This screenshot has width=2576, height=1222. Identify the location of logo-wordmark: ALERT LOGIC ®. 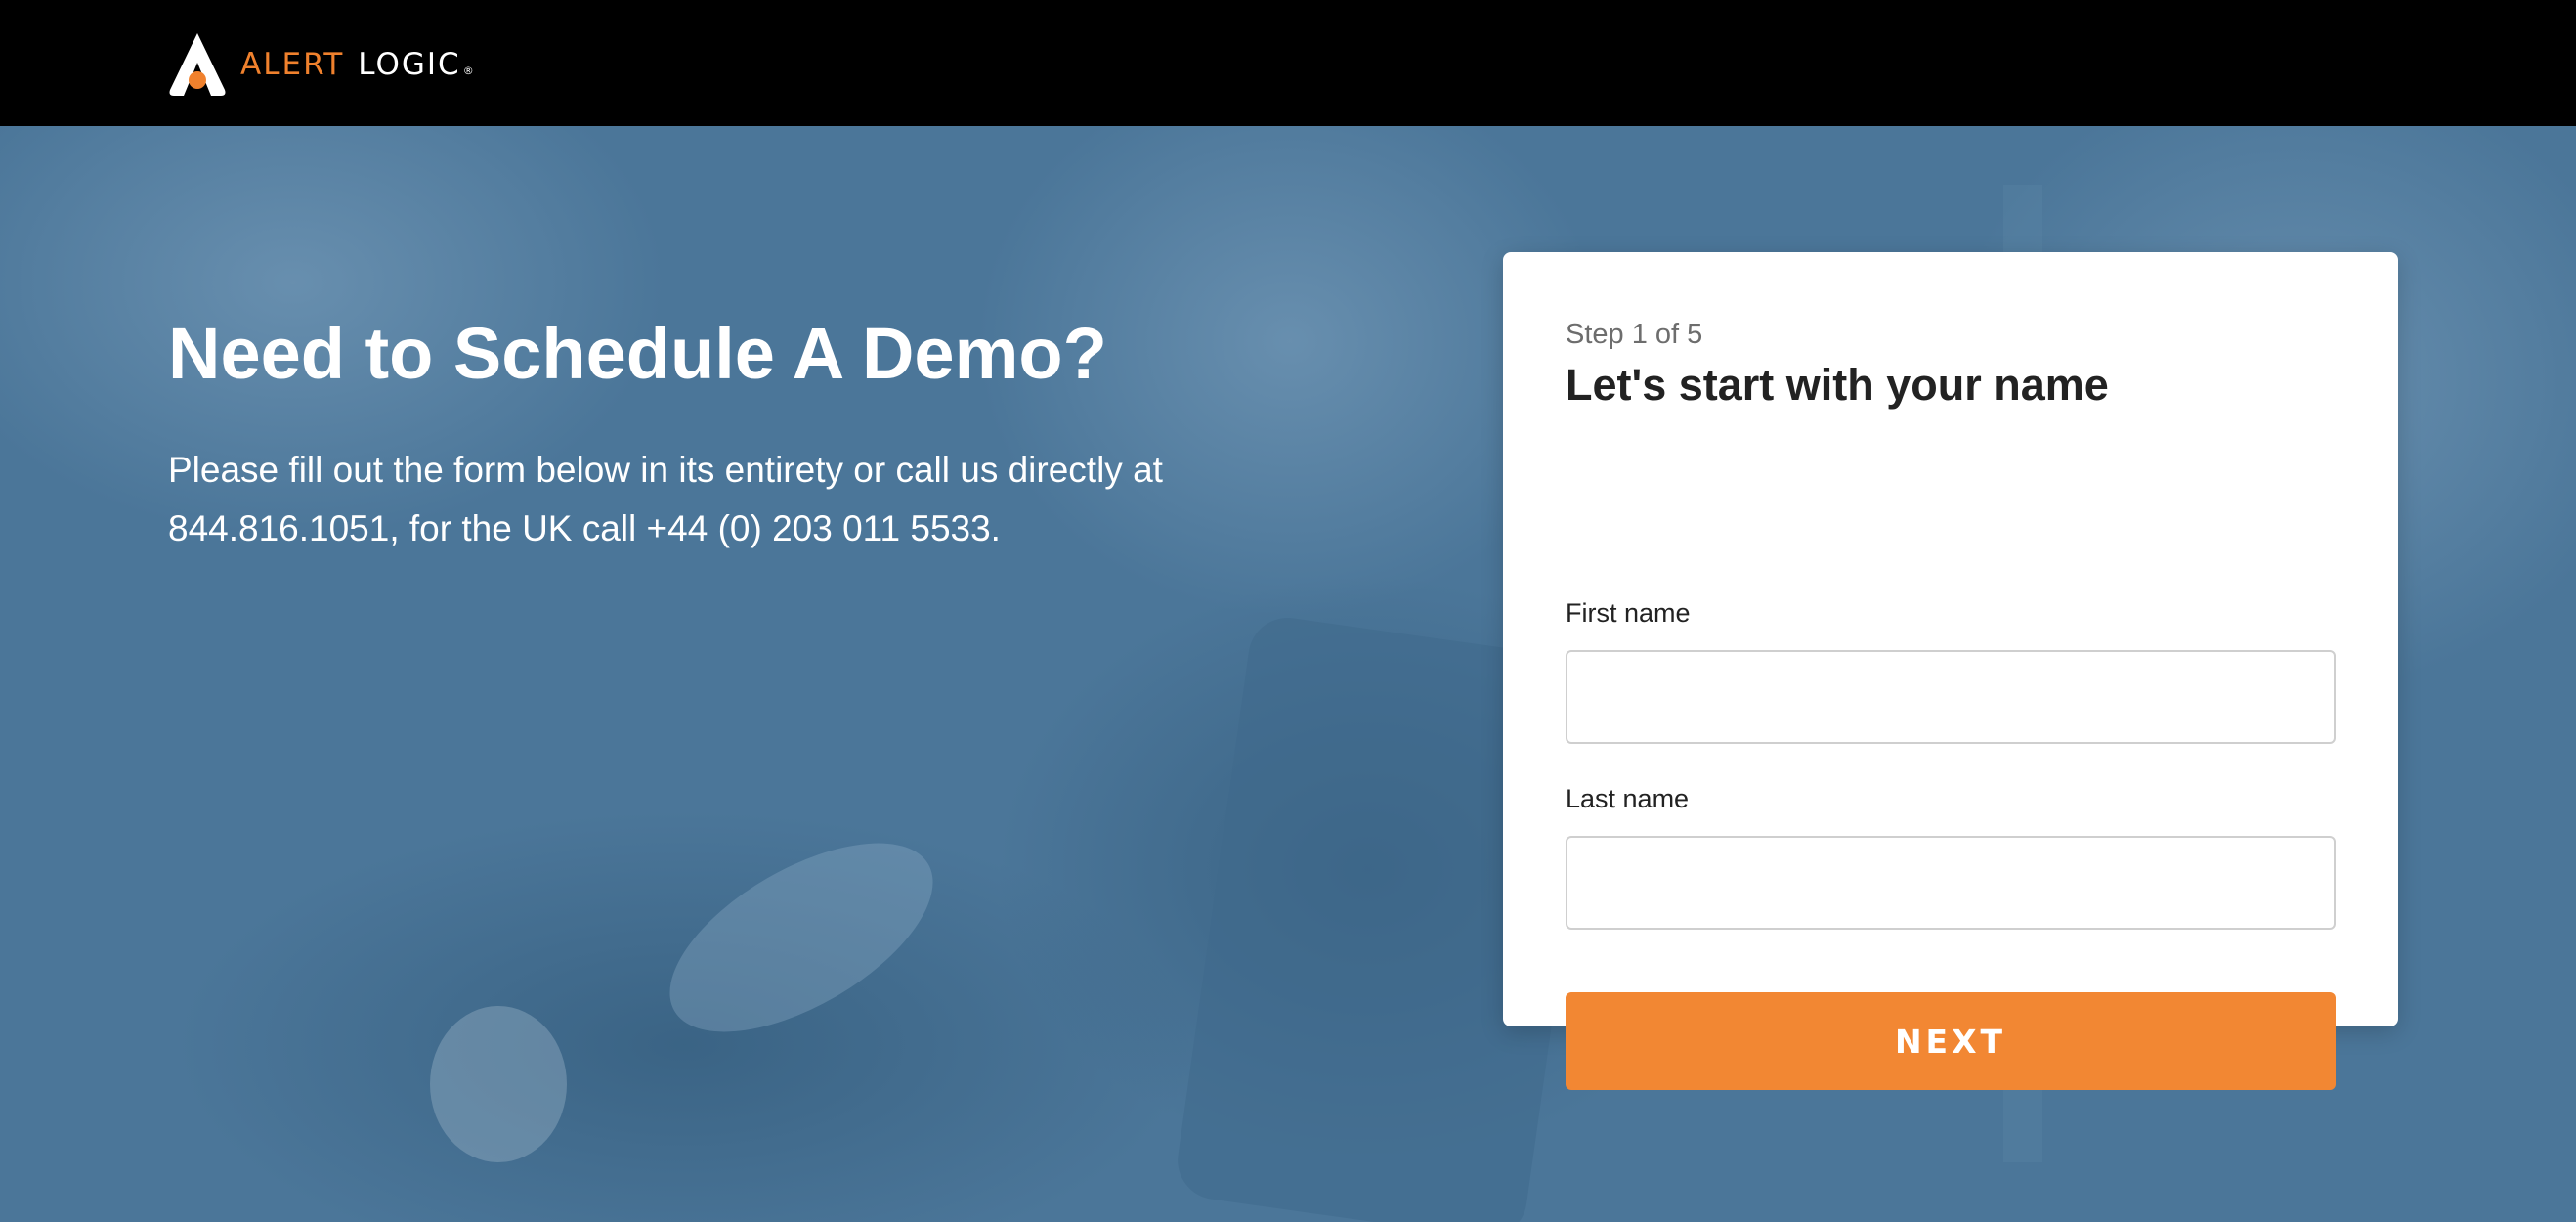
(358, 64).